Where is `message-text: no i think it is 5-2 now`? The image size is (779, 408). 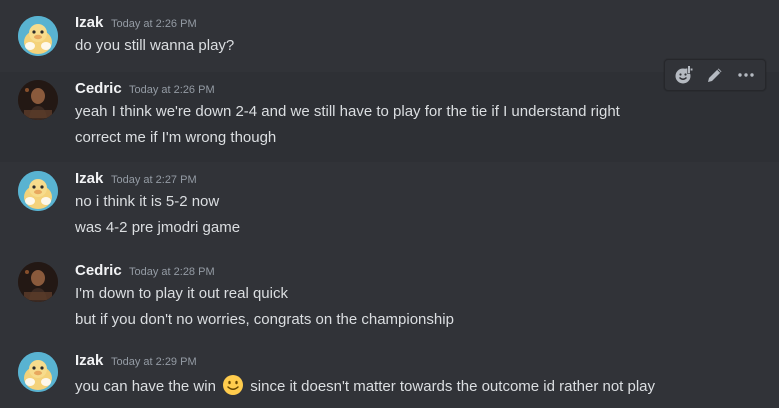 message-text: no i think it is 5-2 now is located at coordinates (147, 201).